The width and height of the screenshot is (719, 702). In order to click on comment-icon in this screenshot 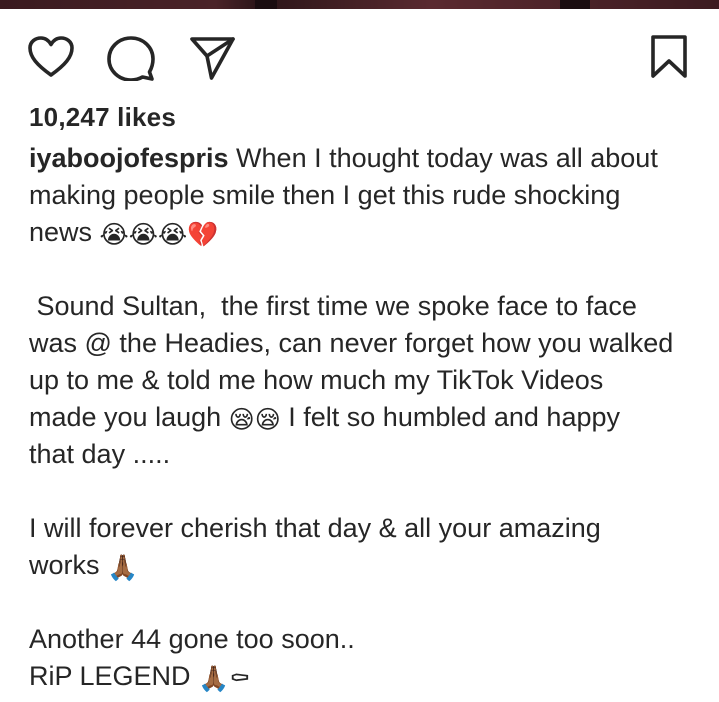, I will do `click(131, 58)`.